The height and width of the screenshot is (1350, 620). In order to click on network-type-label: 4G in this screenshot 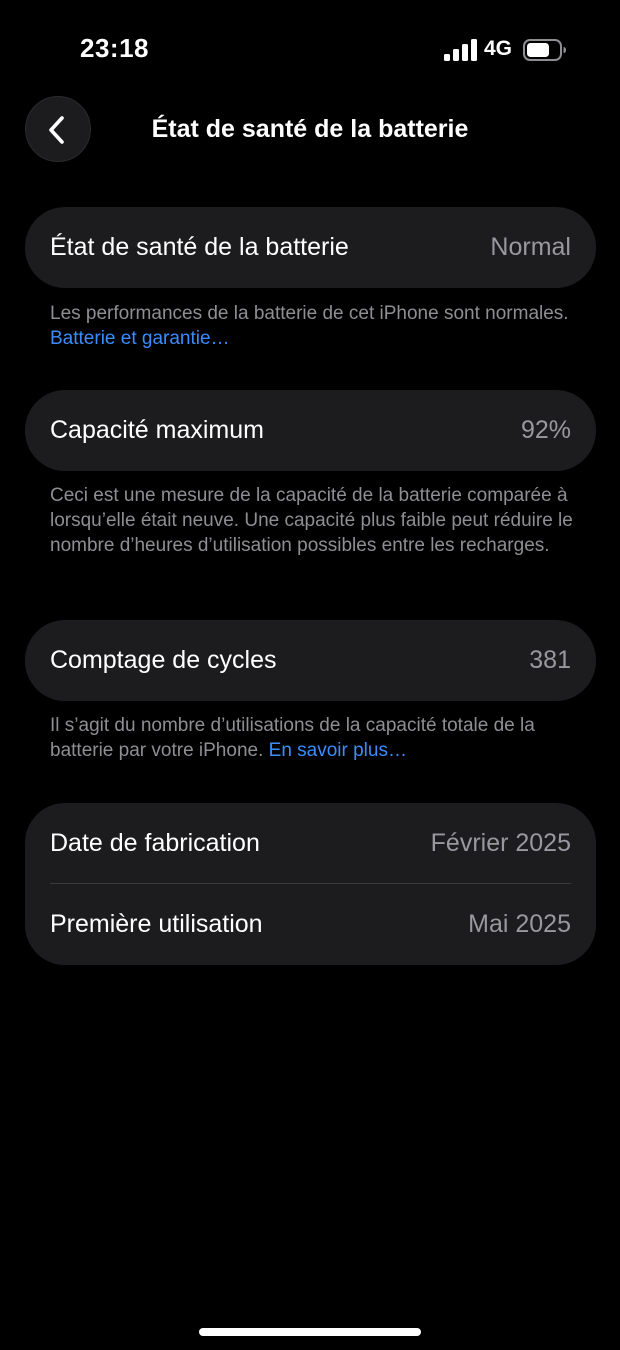, I will do `click(498, 48)`.